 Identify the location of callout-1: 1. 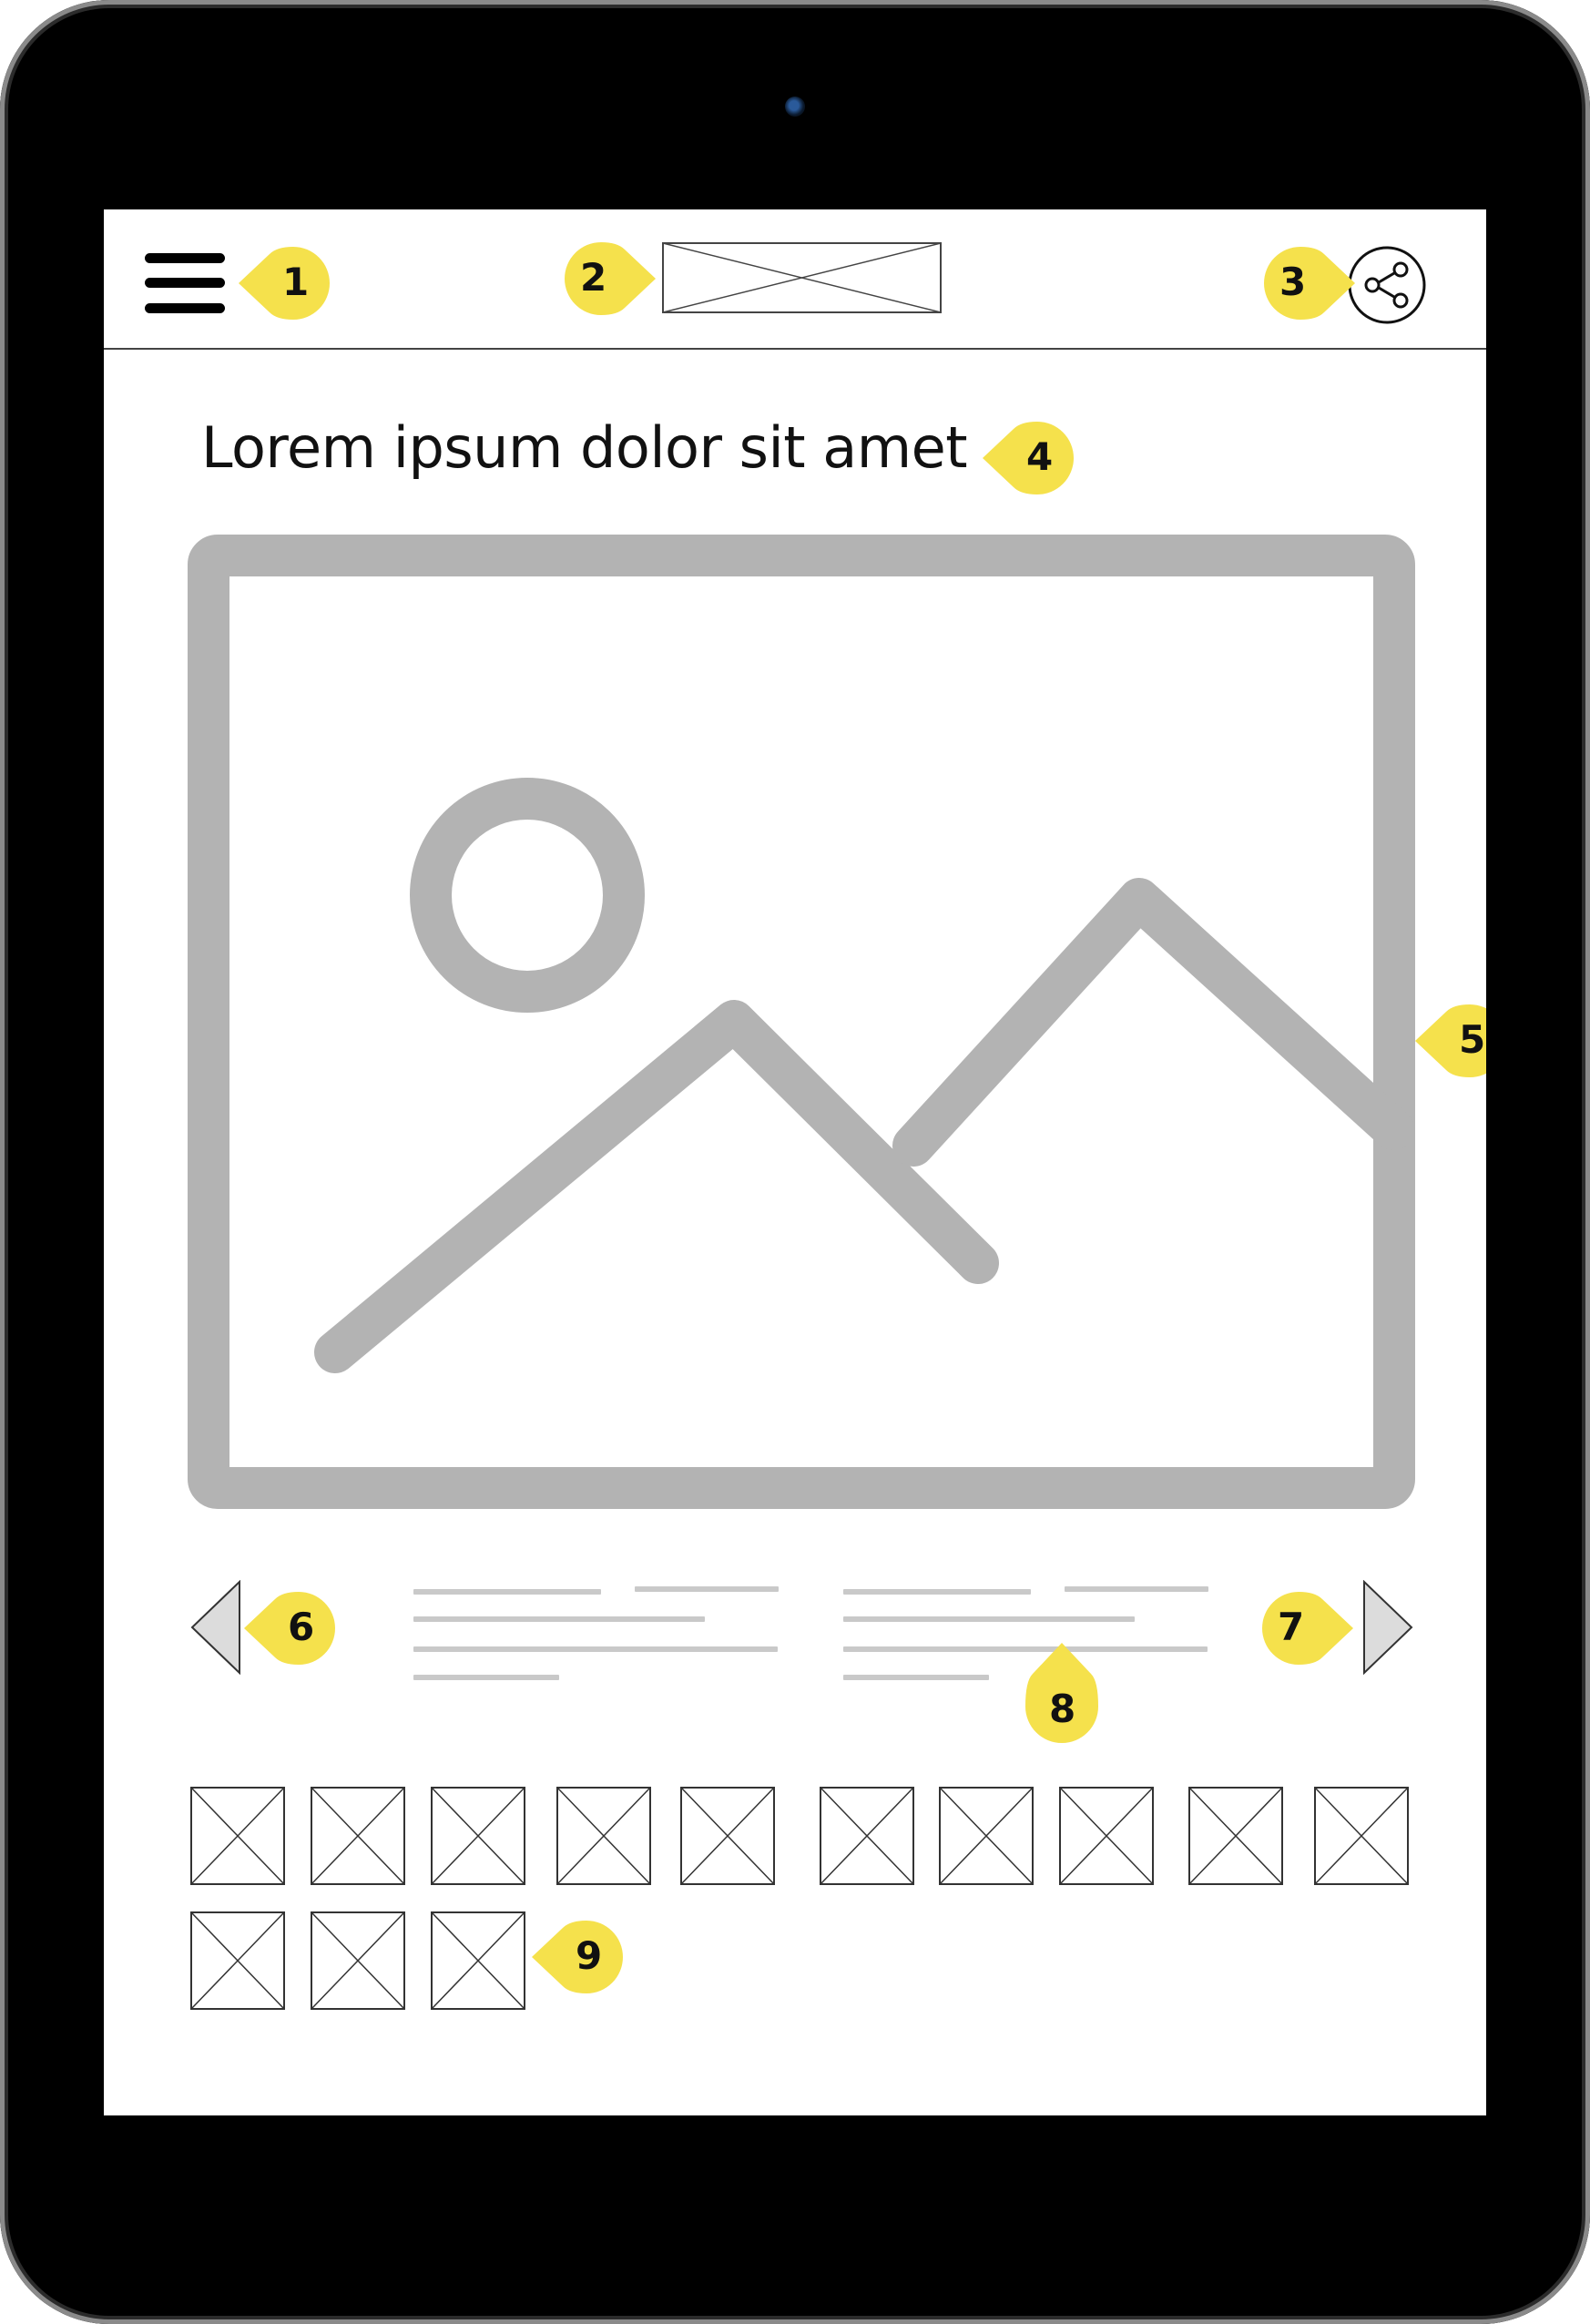
(289, 283).